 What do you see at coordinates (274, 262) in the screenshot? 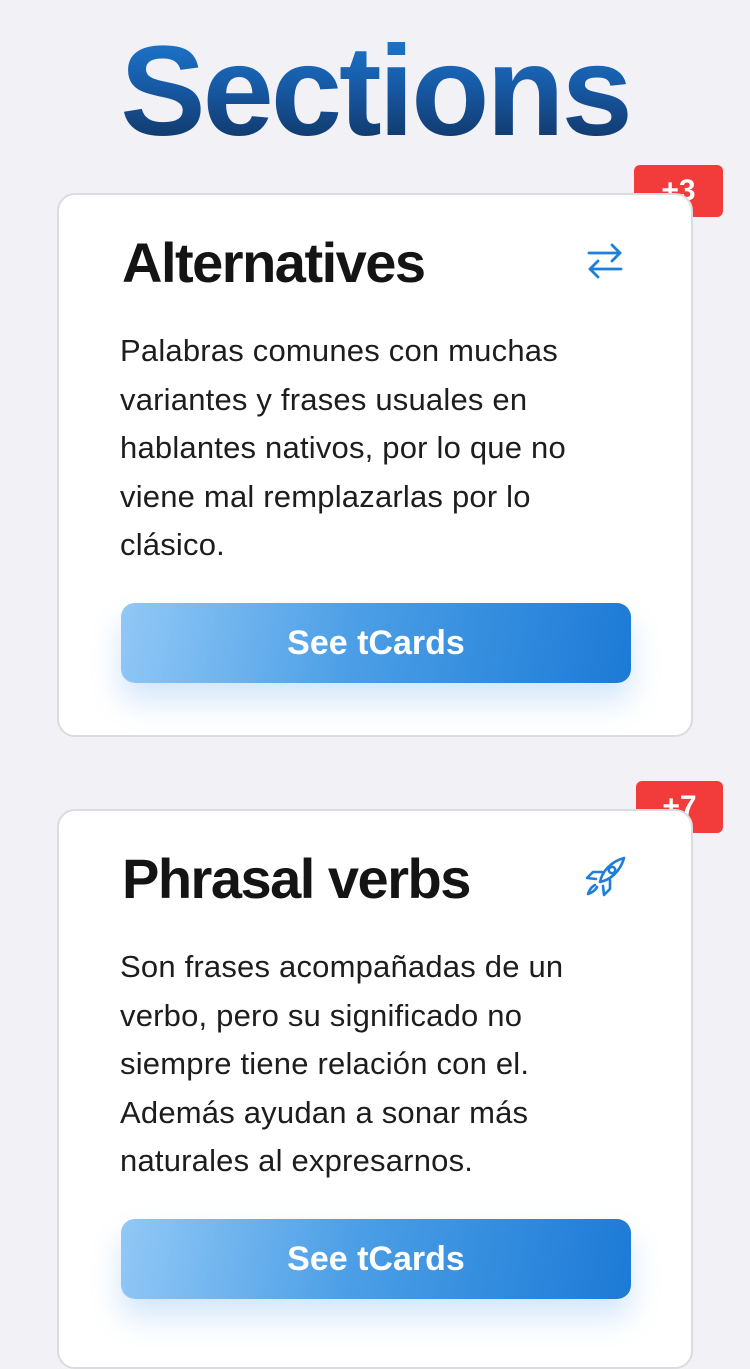
I see `section-title: Alternatives` at bounding box center [274, 262].